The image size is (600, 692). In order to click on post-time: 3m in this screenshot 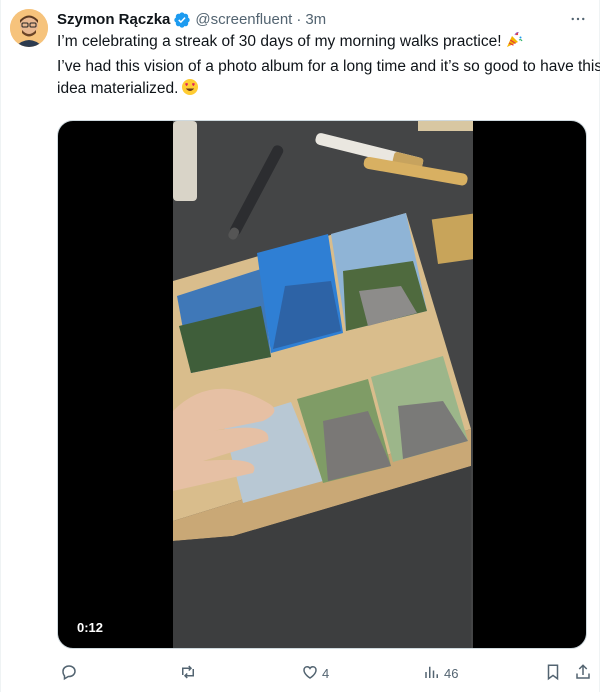, I will do `click(315, 20)`.